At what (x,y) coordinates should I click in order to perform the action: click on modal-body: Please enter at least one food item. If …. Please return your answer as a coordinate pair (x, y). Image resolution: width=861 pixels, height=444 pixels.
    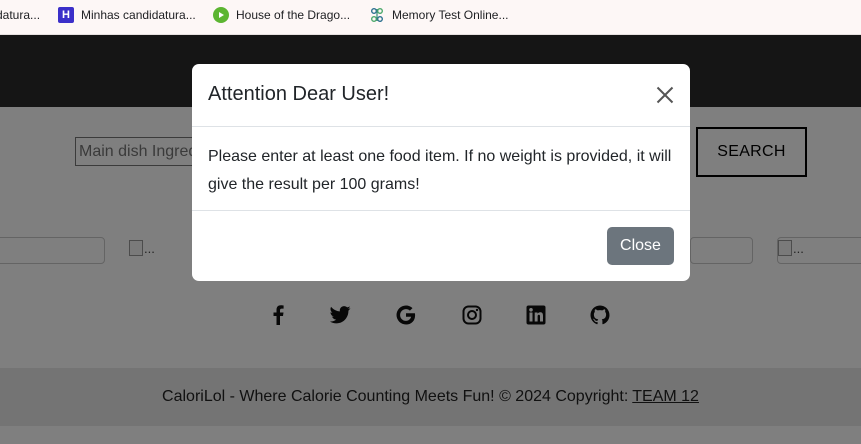
    Looking at the image, I should click on (440, 170).